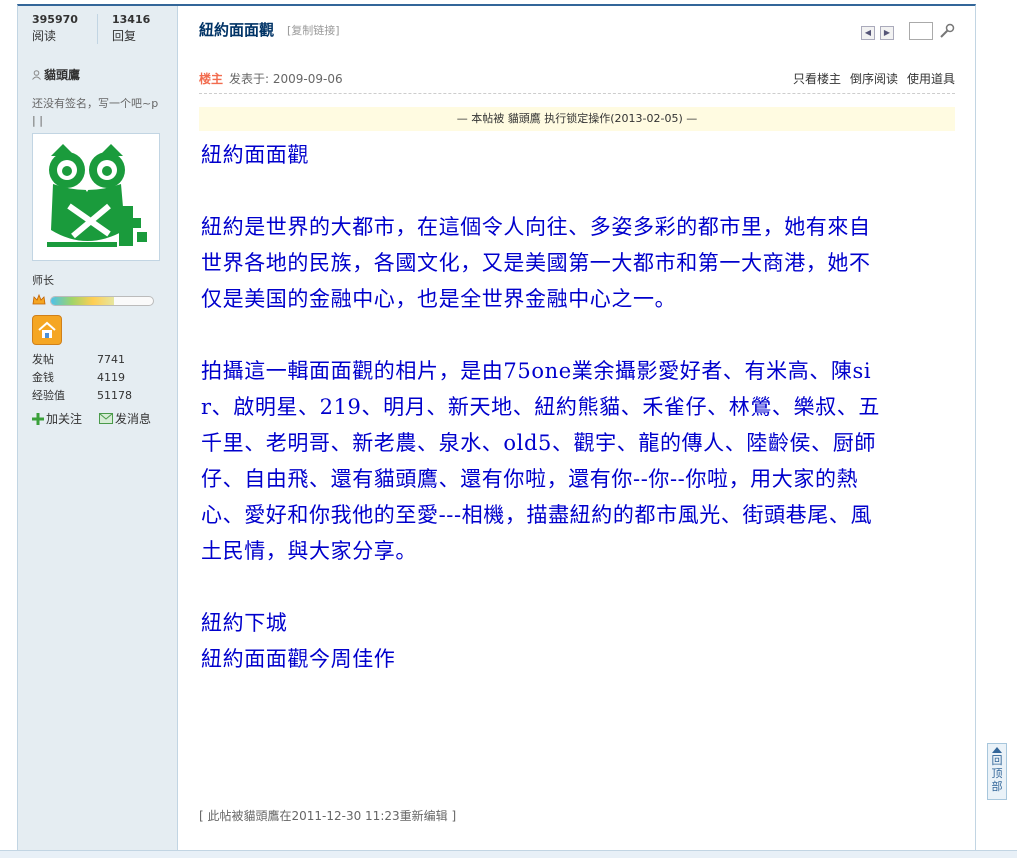 The height and width of the screenshot is (858, 1017). Describe the element at coordinates (124, 36) in the screenshot. I see `replies-label: 回复` at that location.